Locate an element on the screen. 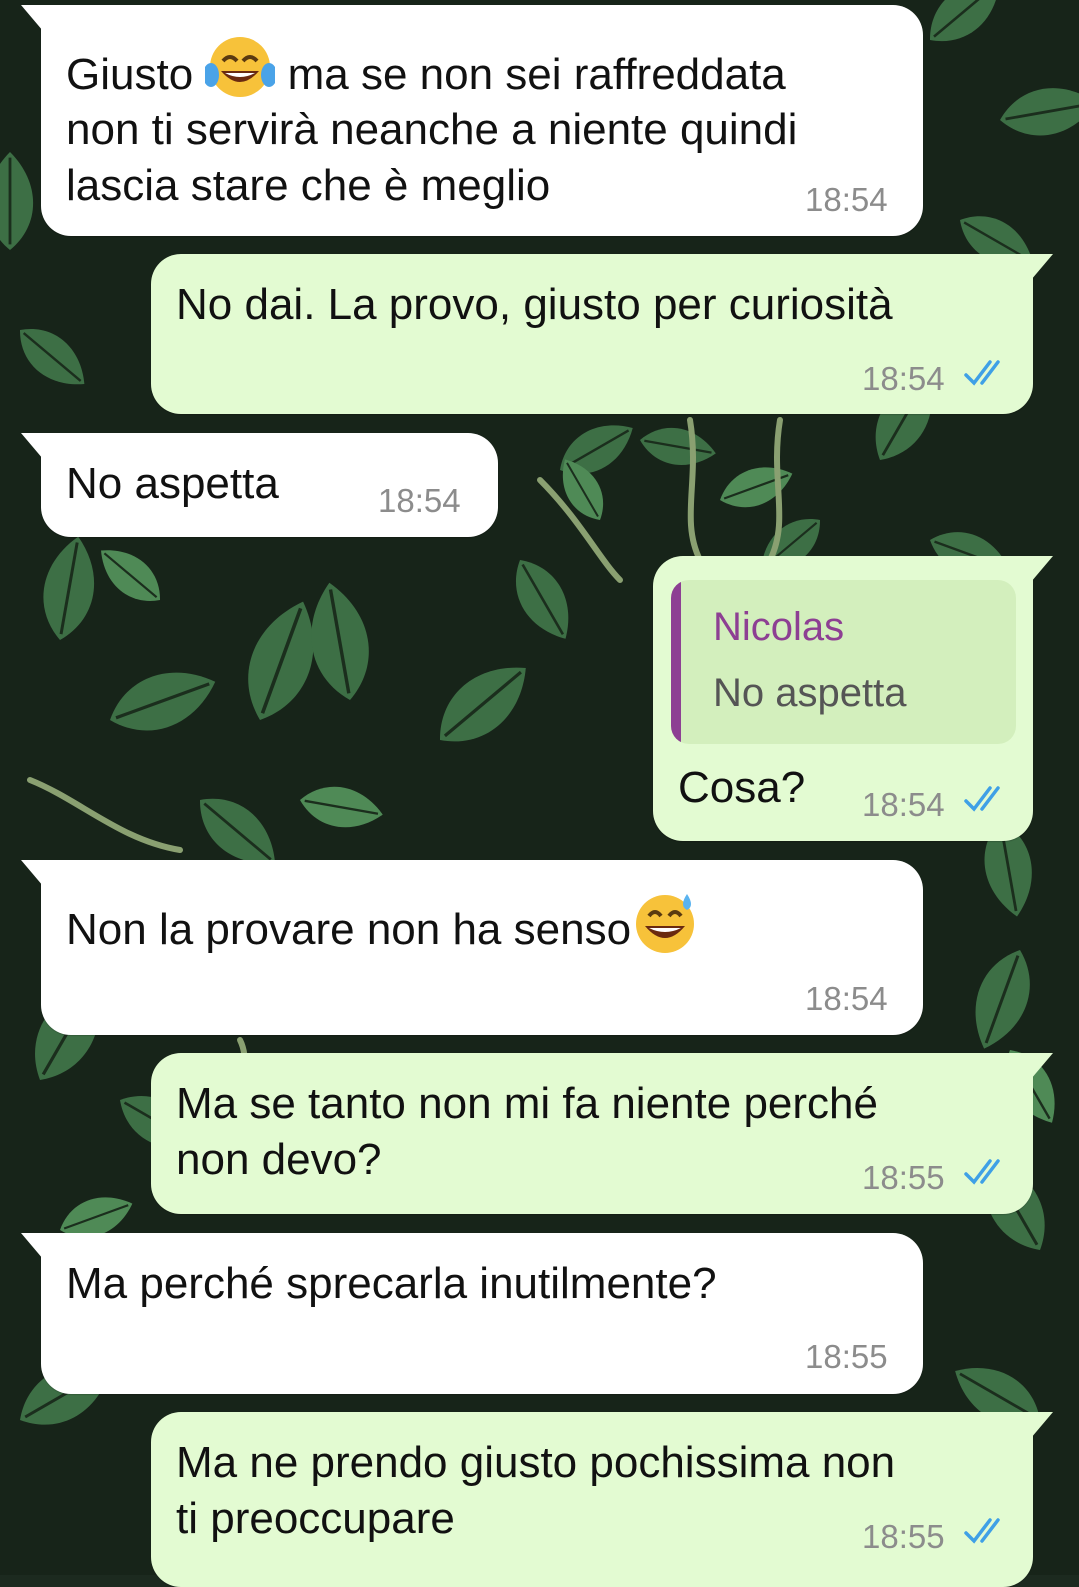  quote-accent-bar is located at coordinates (676, 662).